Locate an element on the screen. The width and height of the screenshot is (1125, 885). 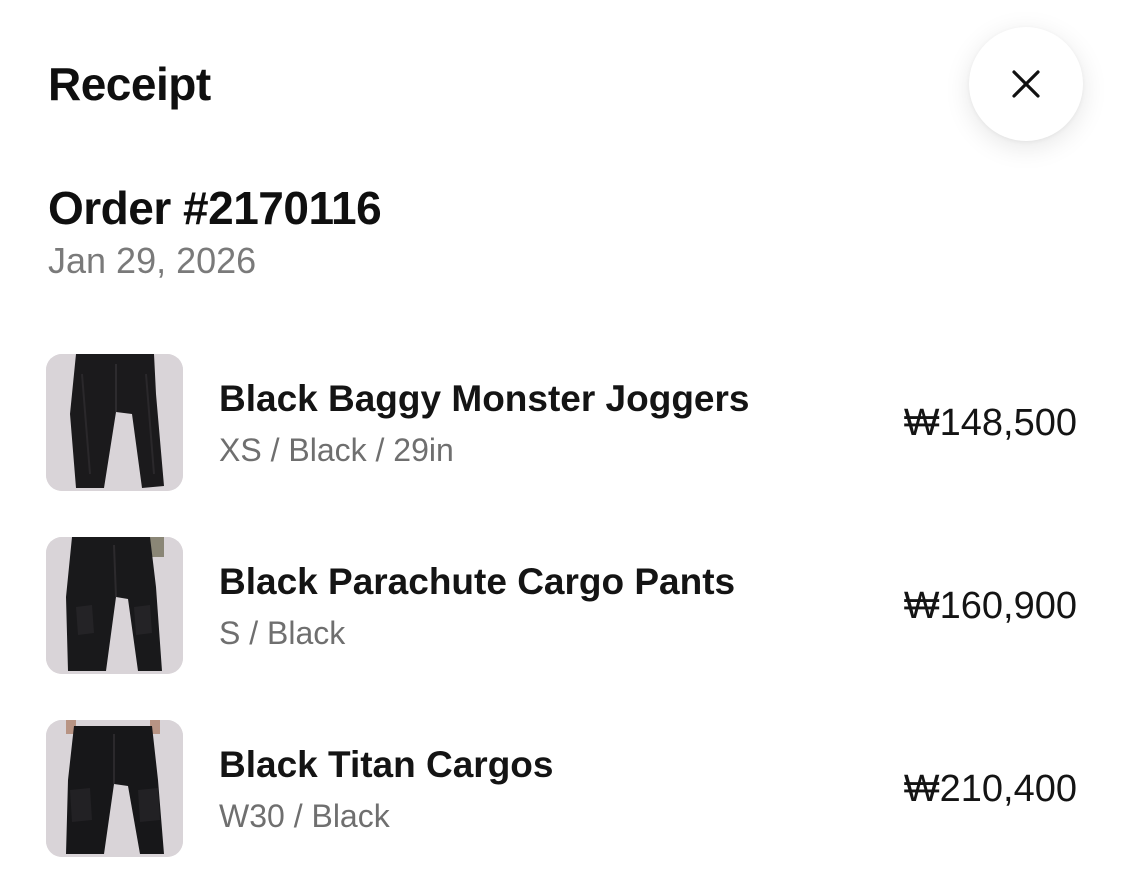
item-price: ₩148,500 is located at coordinates (990, 423).